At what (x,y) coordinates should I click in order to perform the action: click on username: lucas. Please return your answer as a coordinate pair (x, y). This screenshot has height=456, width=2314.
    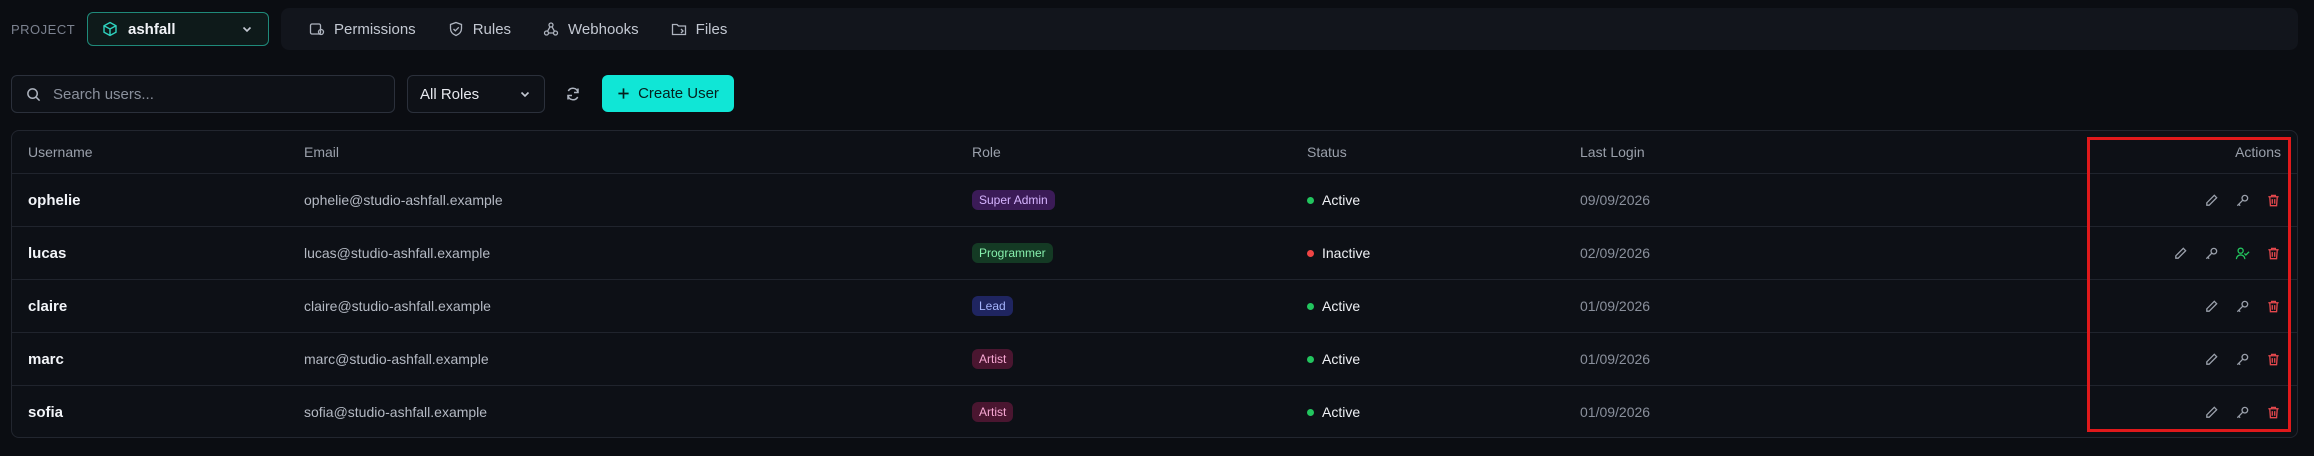
    Looking at the image, I should click on (47, 253).